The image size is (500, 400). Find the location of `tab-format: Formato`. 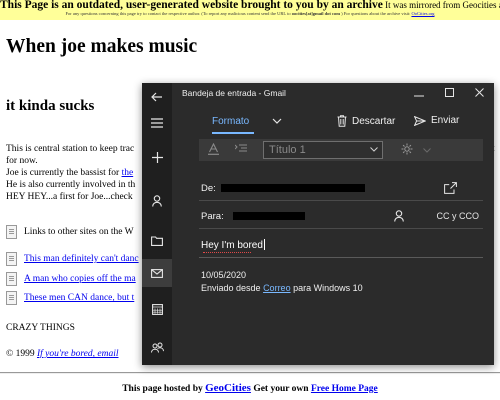

tab-format: Formato is located at coordinates (230, 121).